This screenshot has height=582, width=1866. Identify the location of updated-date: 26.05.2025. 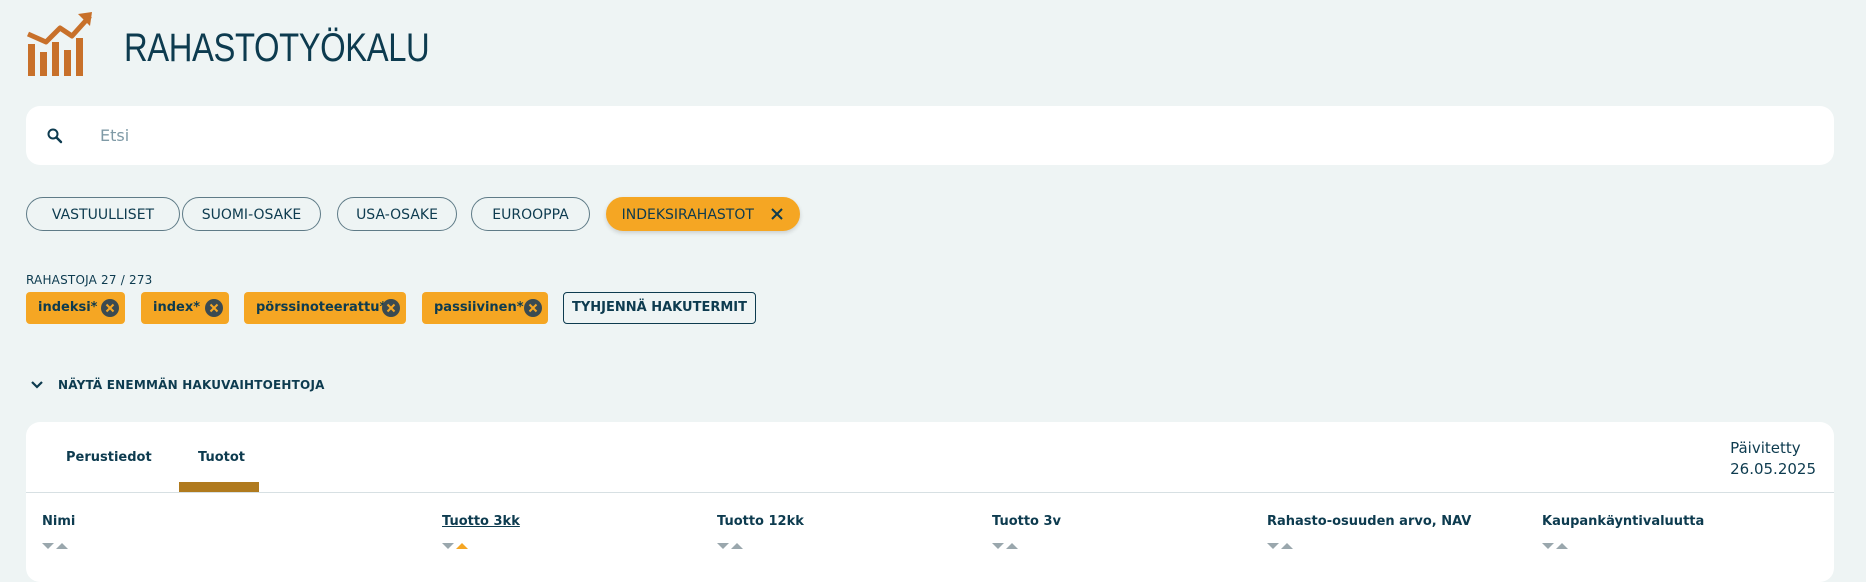
(1773, 469).